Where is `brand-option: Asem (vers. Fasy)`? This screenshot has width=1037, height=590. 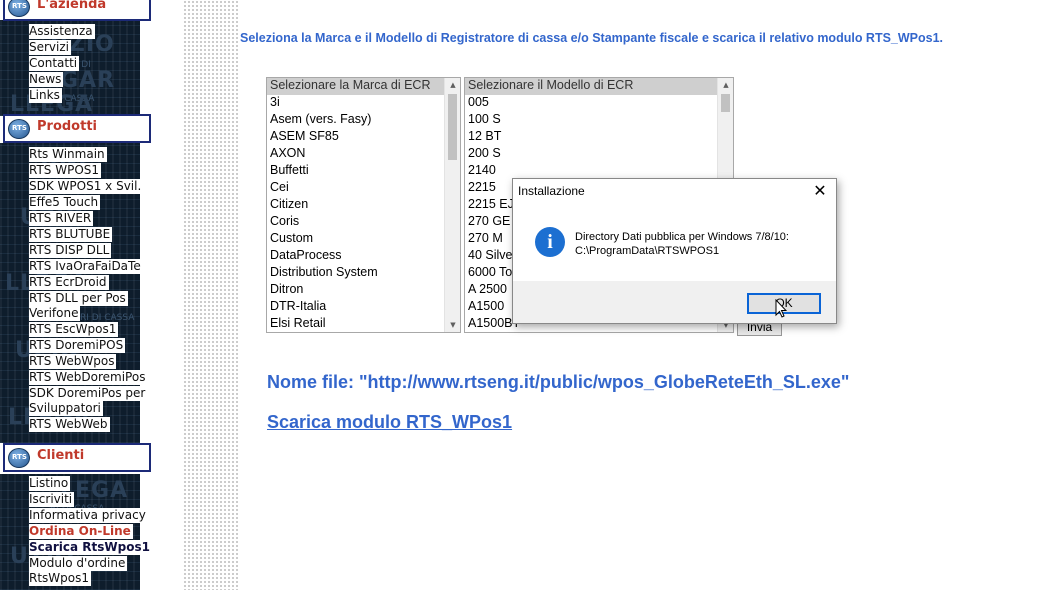 brand-option: Asem (vers. Fasy) is located at coordinates (363, 120).